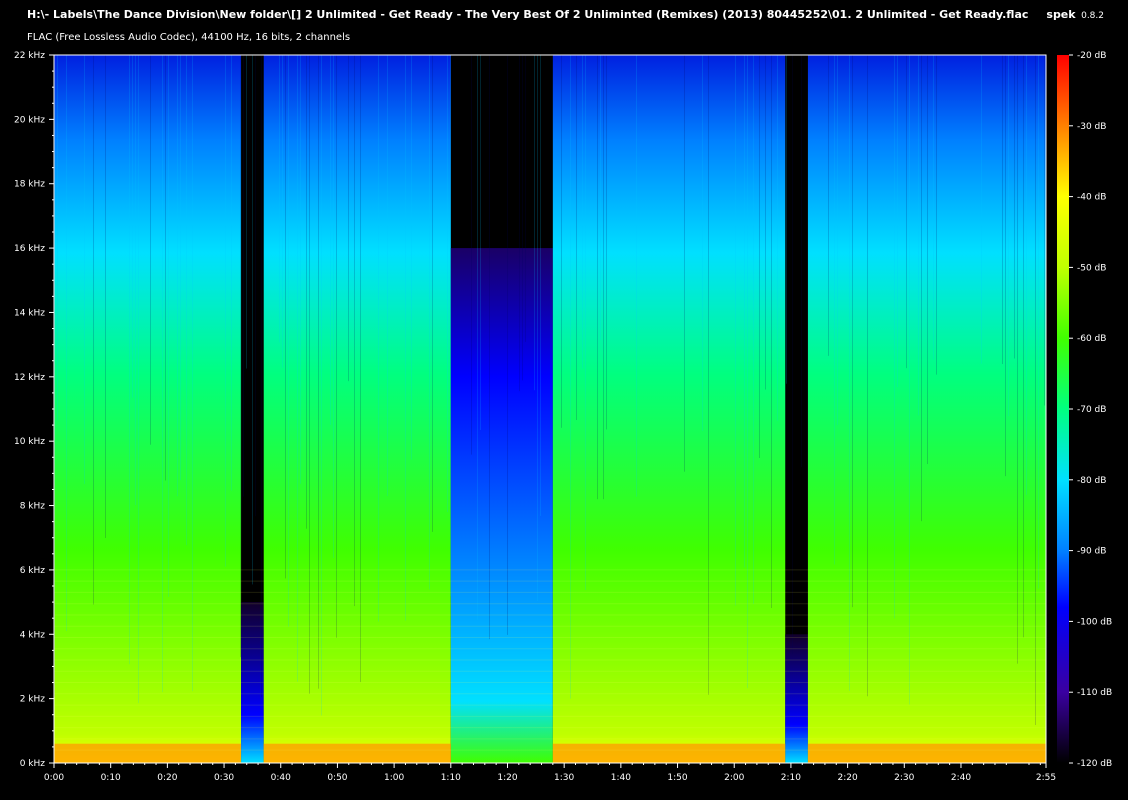 The height and width of the screenshot is (800, 1128). I want to click on segment-2-loud, so click(357, 409).